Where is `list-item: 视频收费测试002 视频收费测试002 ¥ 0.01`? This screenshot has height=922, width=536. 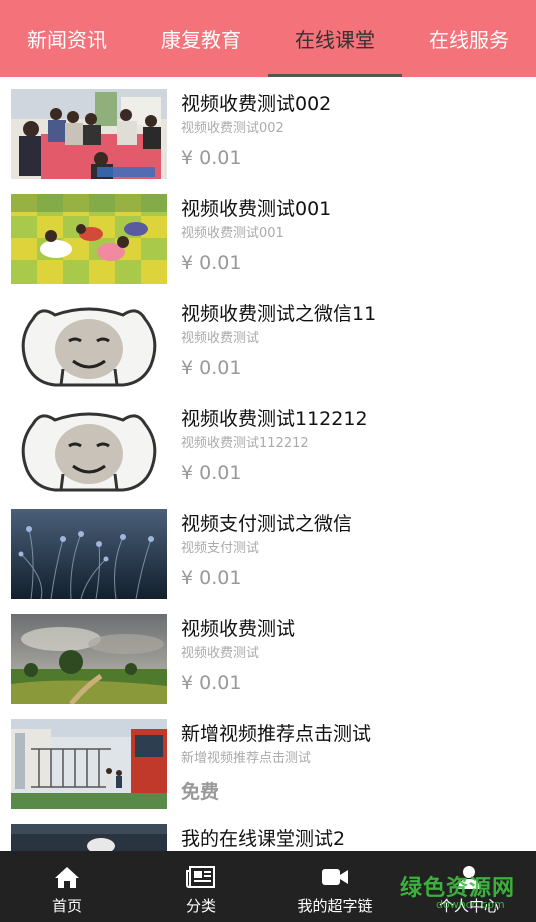 list-item: 视频收费测试002 视频收费测试002 ¥ 0.01 is located at coordinates (268, 129).